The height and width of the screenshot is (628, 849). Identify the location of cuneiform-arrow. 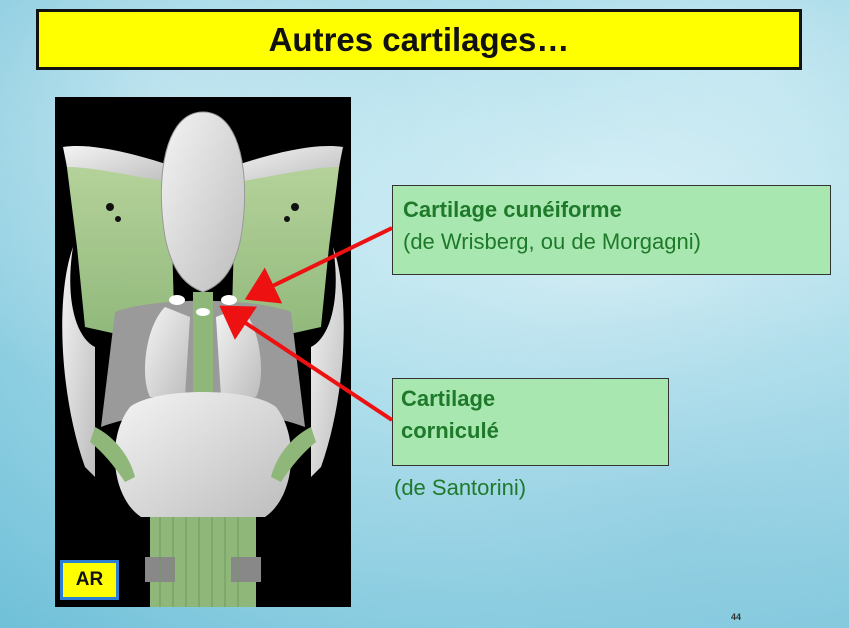
(318, 265).